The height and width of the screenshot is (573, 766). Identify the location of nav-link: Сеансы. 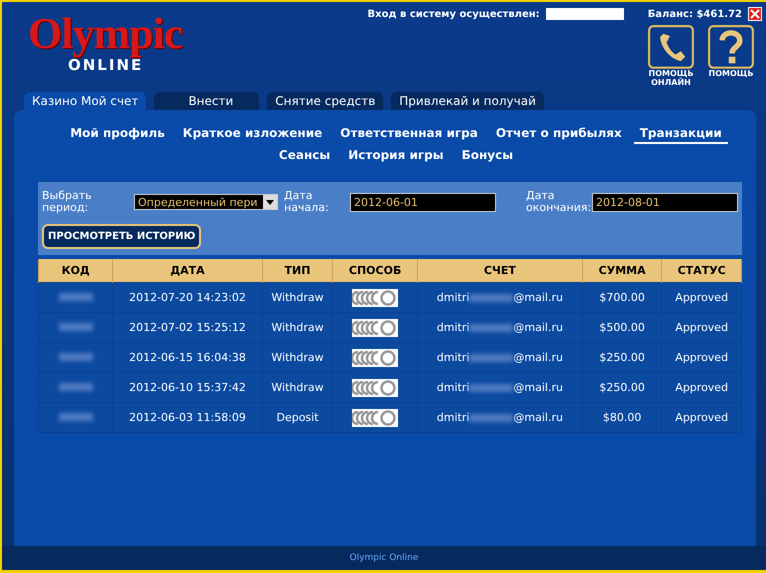
(304, 157).